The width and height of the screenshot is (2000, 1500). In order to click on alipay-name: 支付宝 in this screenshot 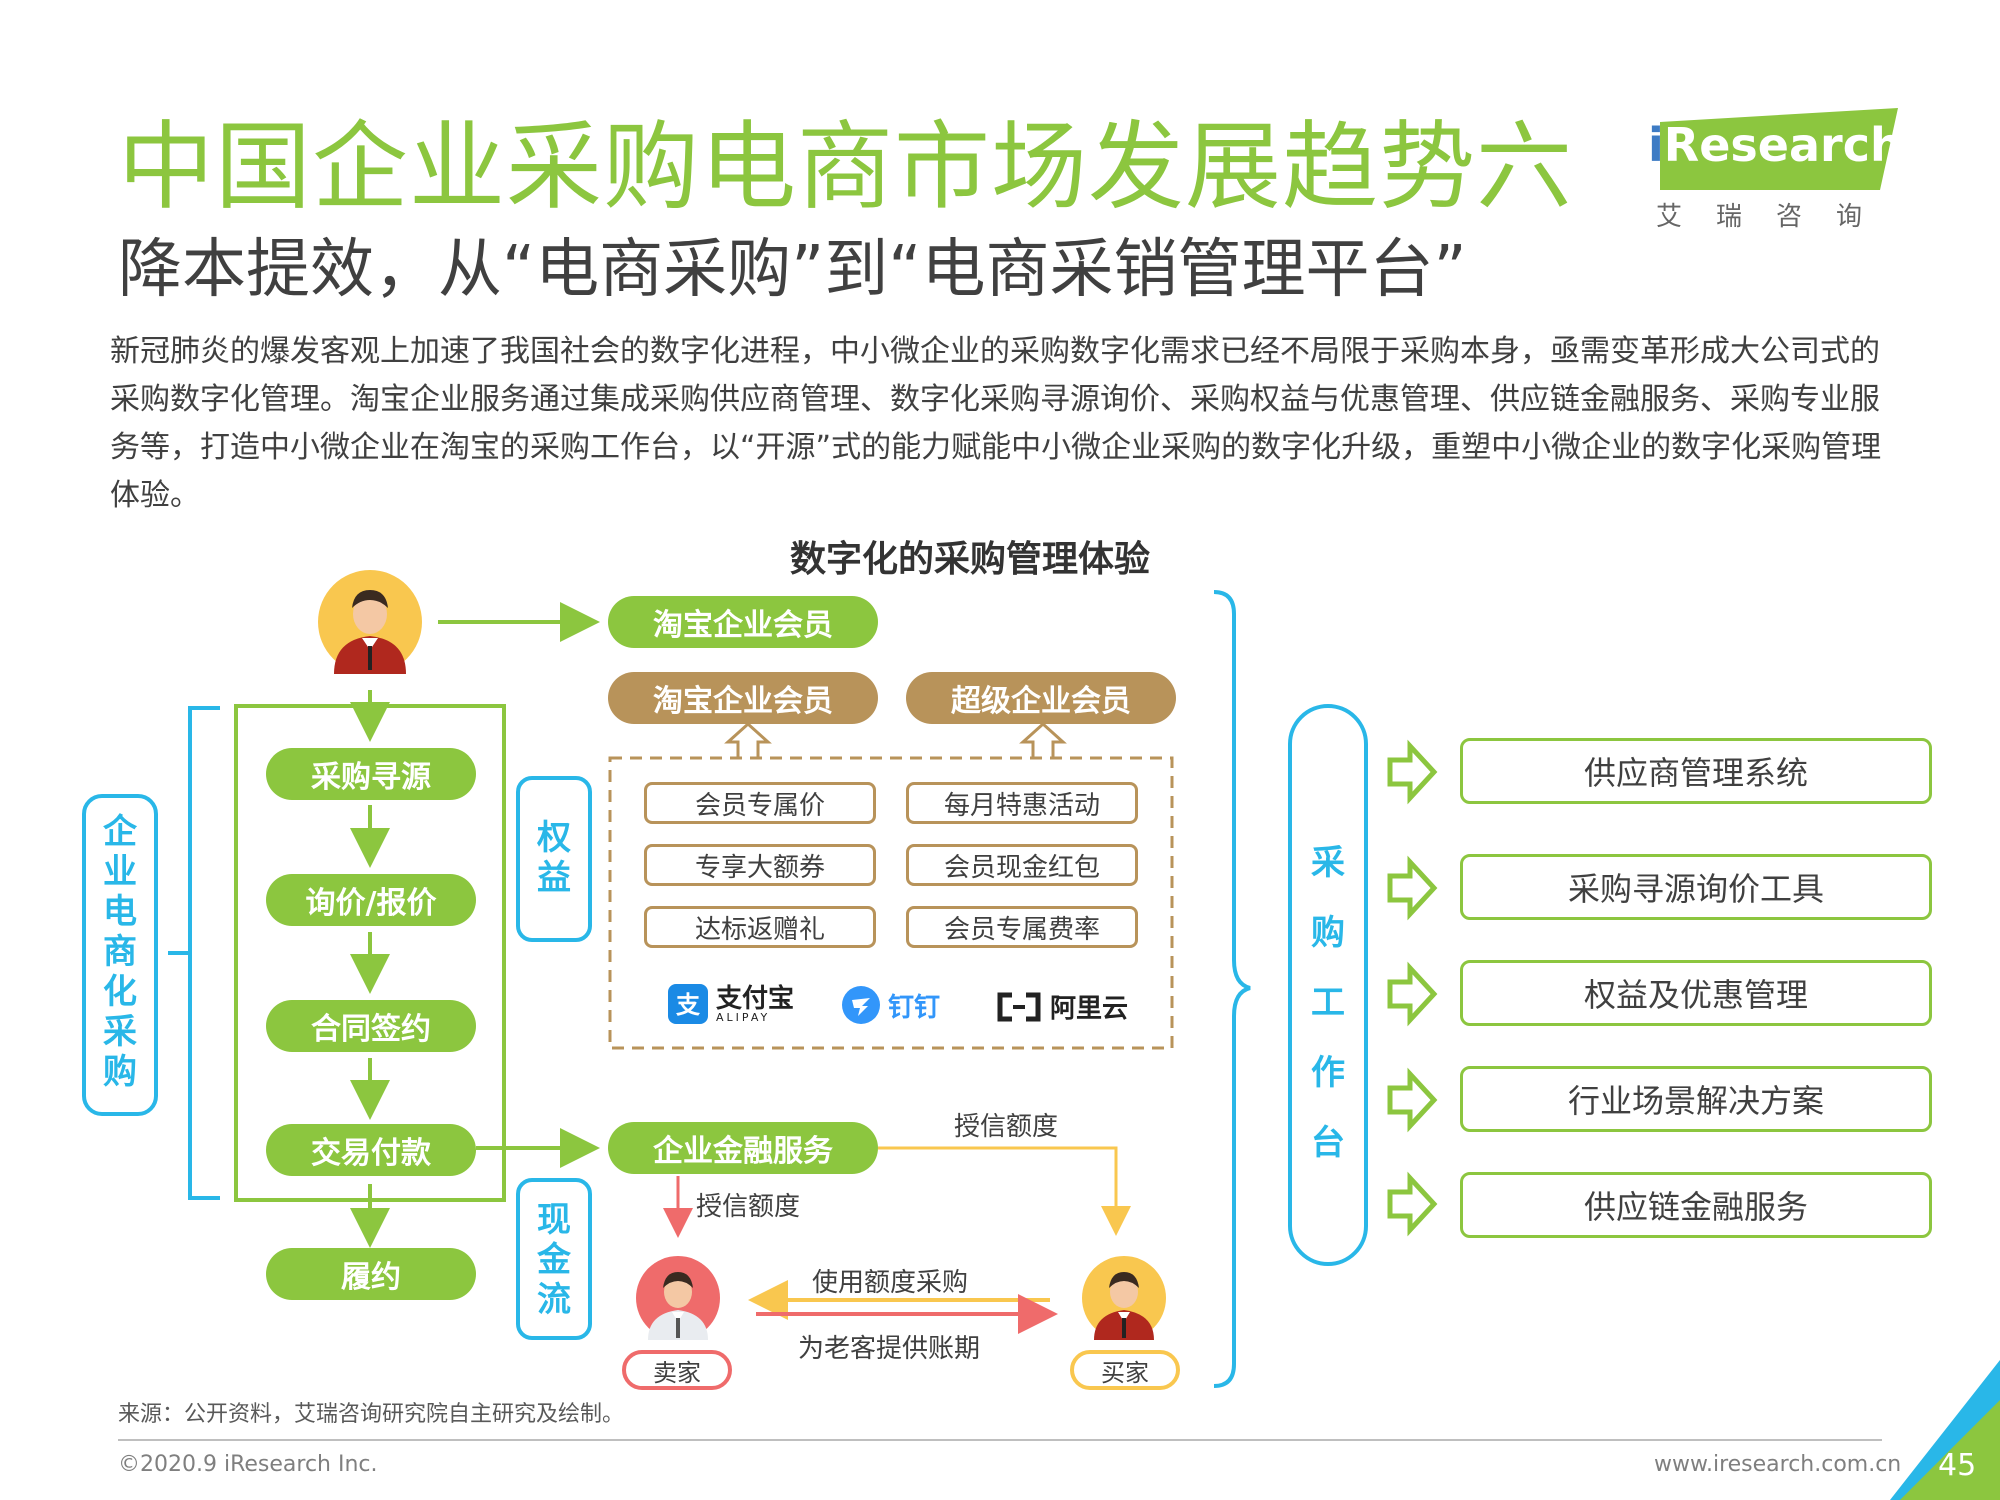, I will do `click(755, 998)`.